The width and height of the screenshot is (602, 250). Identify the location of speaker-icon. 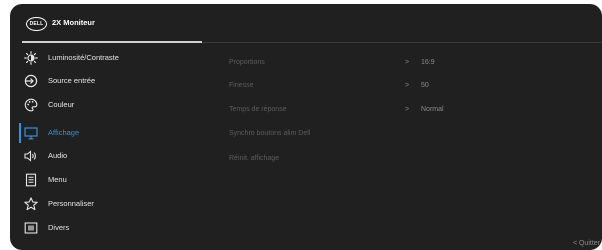
(31, 156).